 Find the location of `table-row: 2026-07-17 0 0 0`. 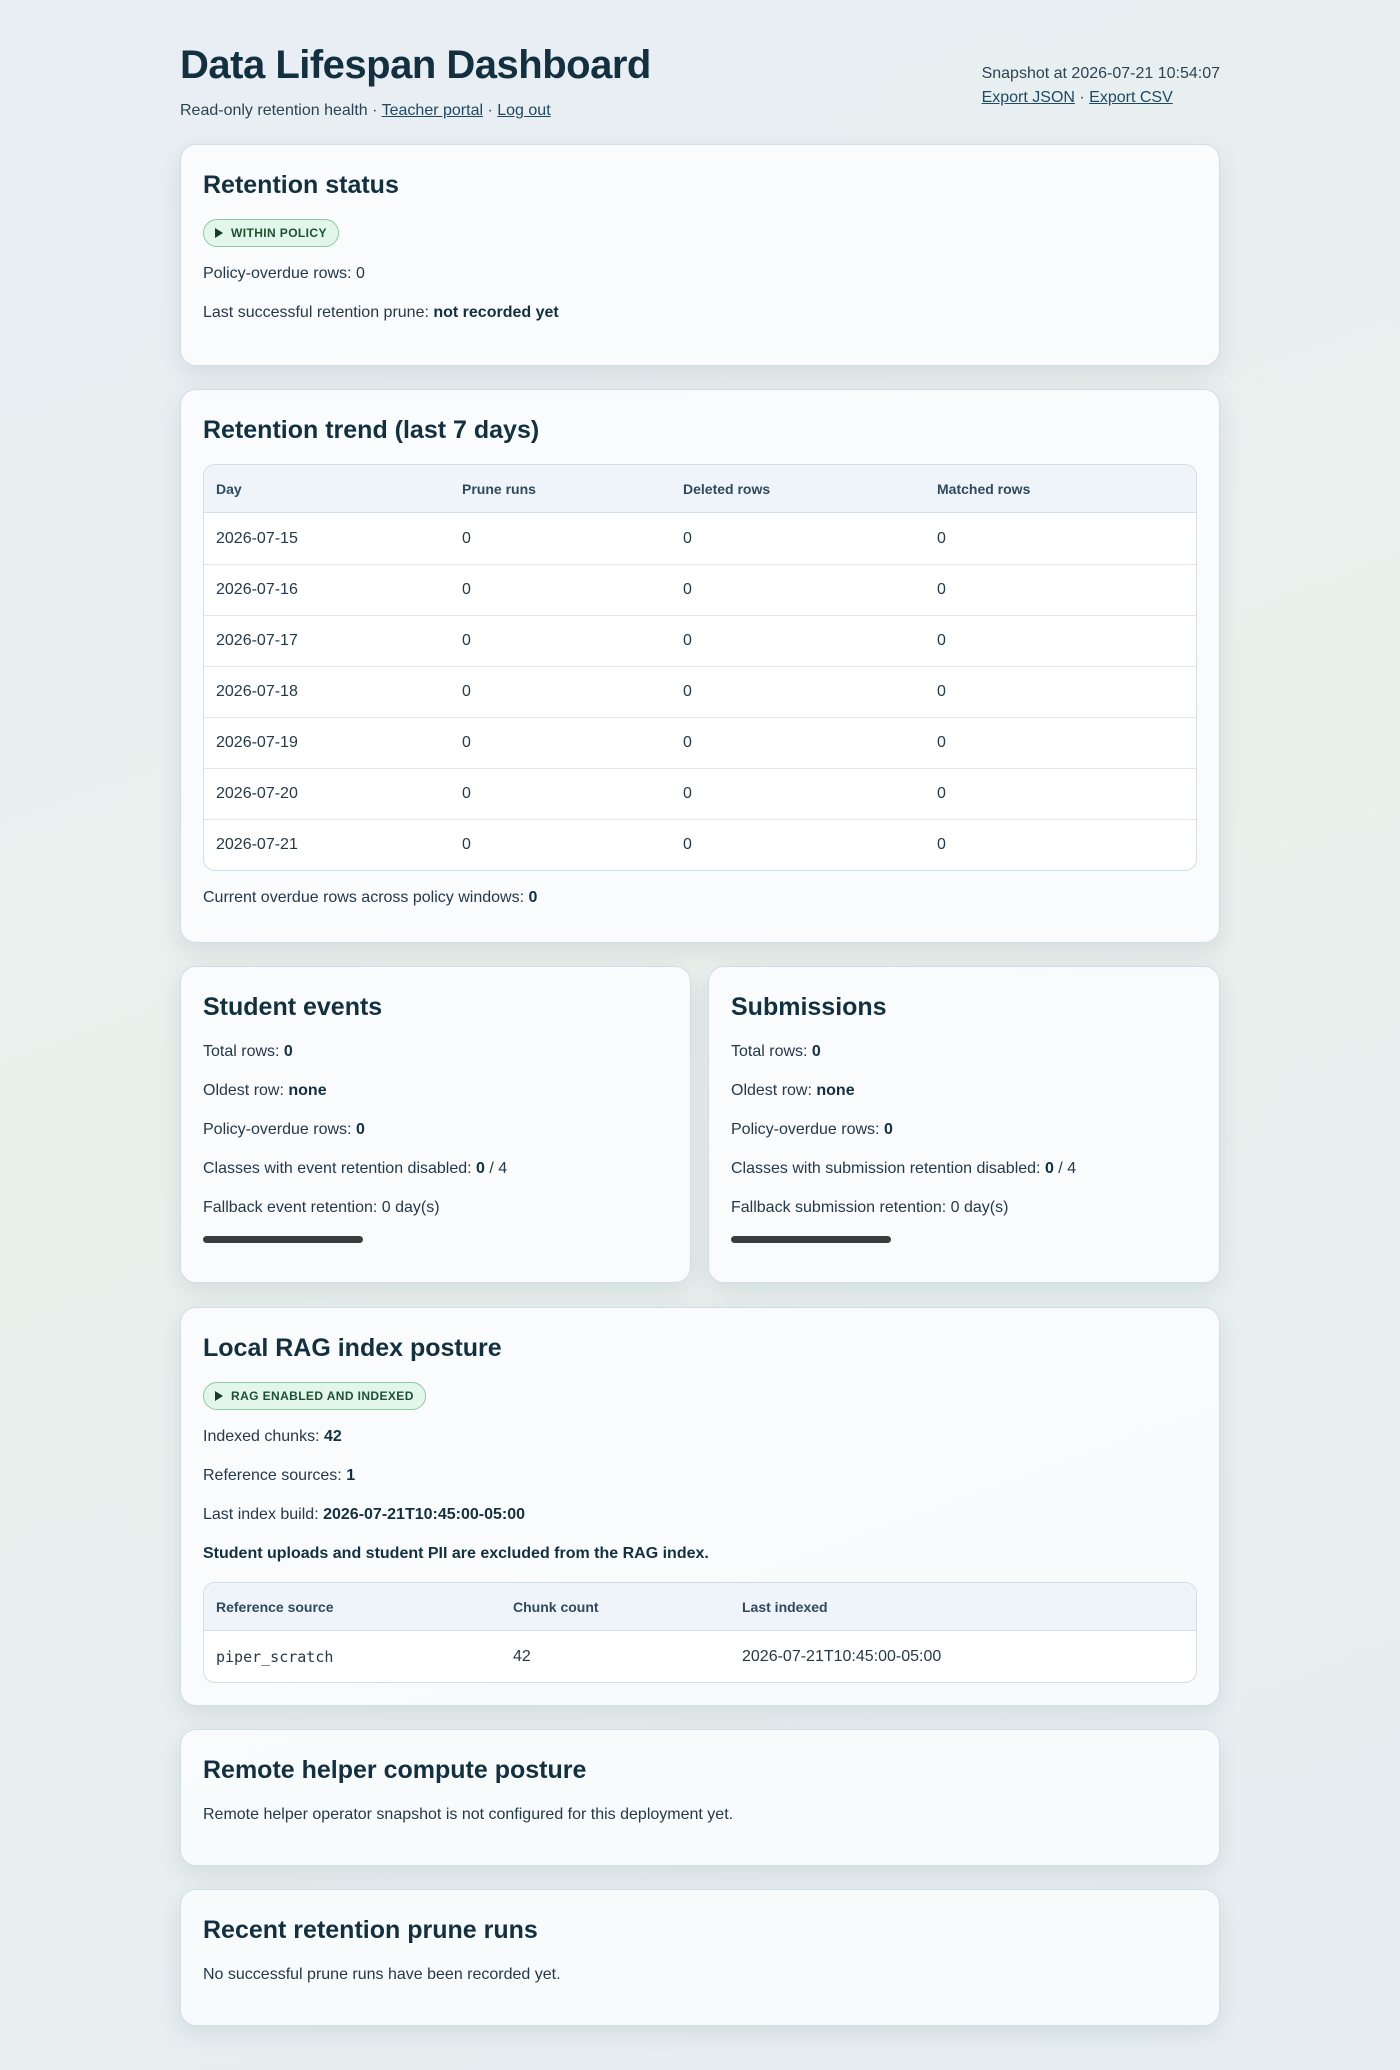

table-row: 2026-07-17 0 0 0 is located at coordinates (700, 640).